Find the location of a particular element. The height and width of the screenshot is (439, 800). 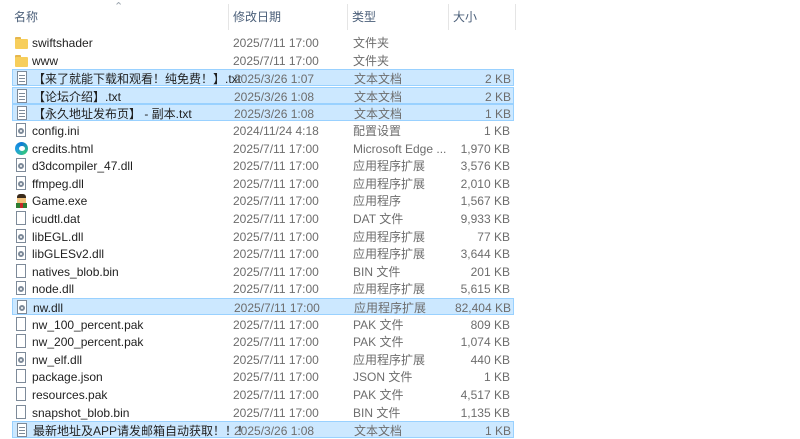

file-type: DAT 文件 is located at coordinates (378, 219).